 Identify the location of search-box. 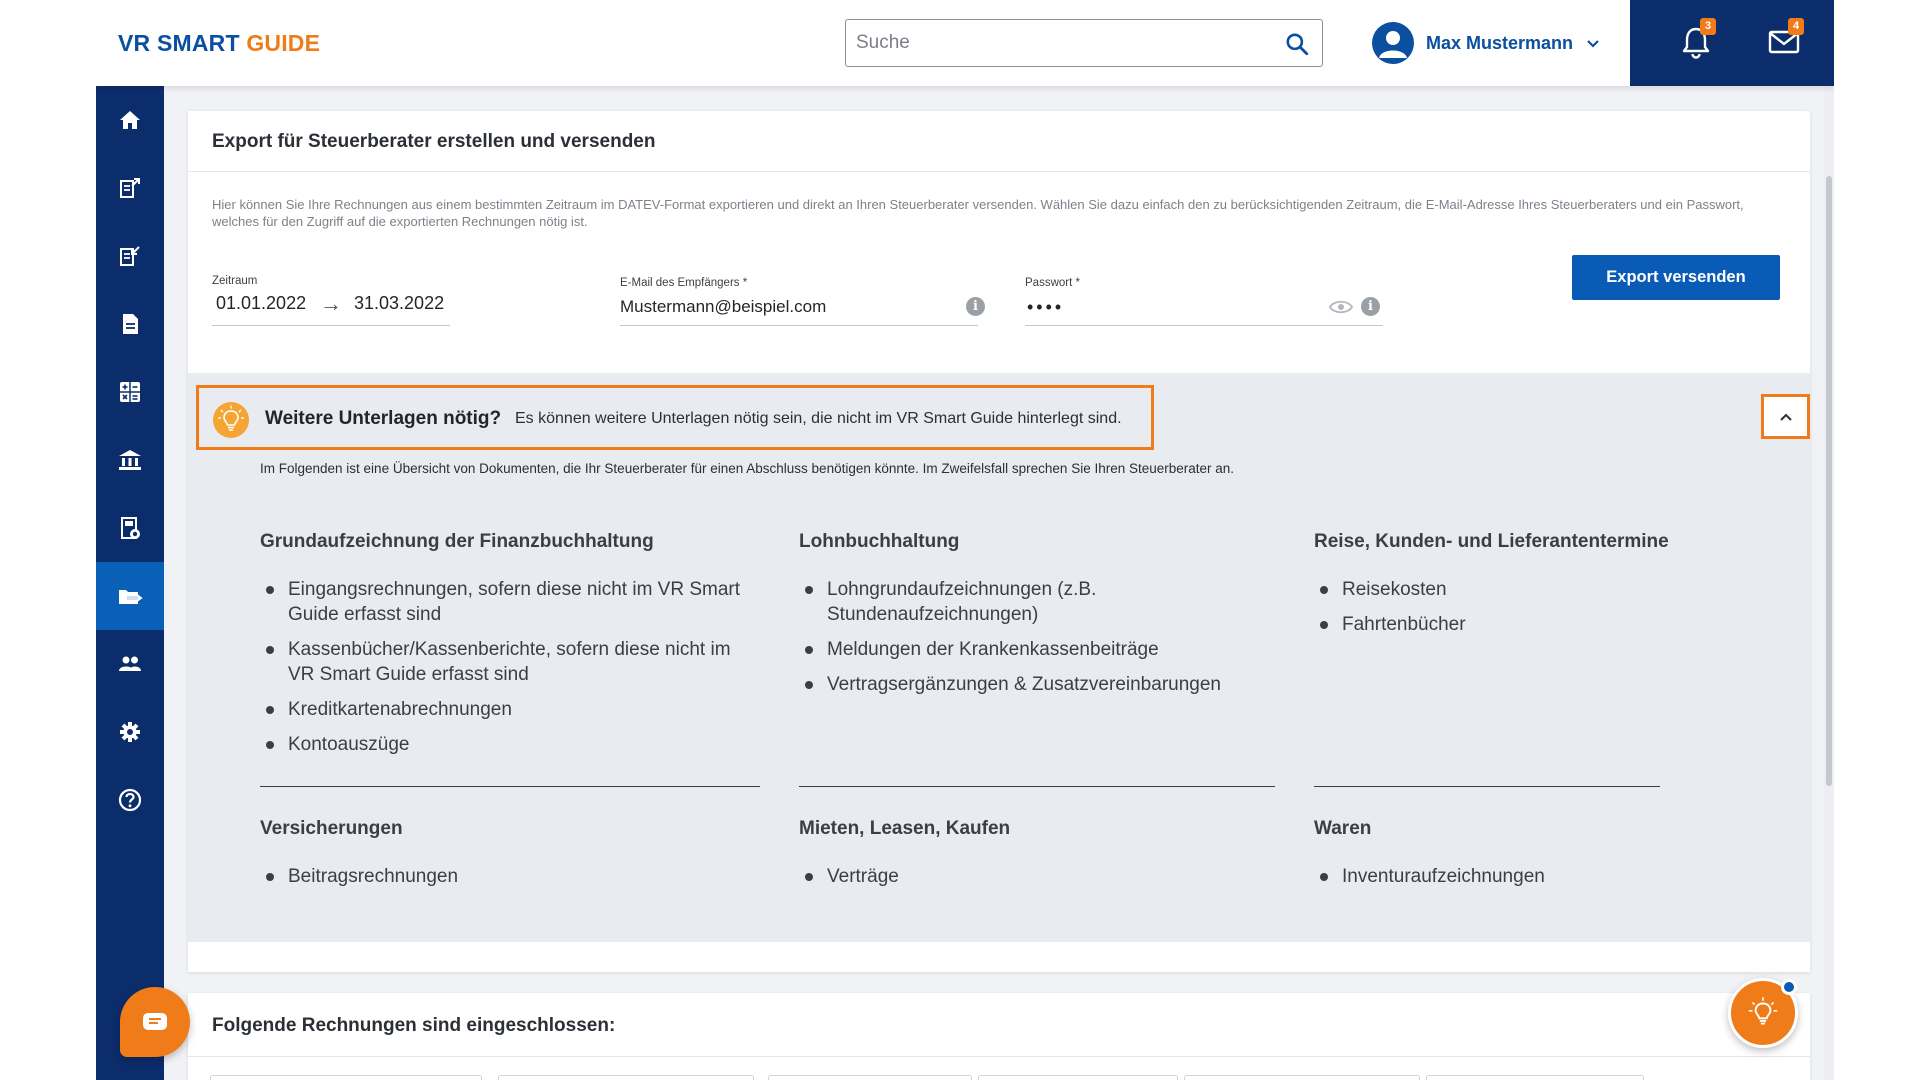
(1084, 43).